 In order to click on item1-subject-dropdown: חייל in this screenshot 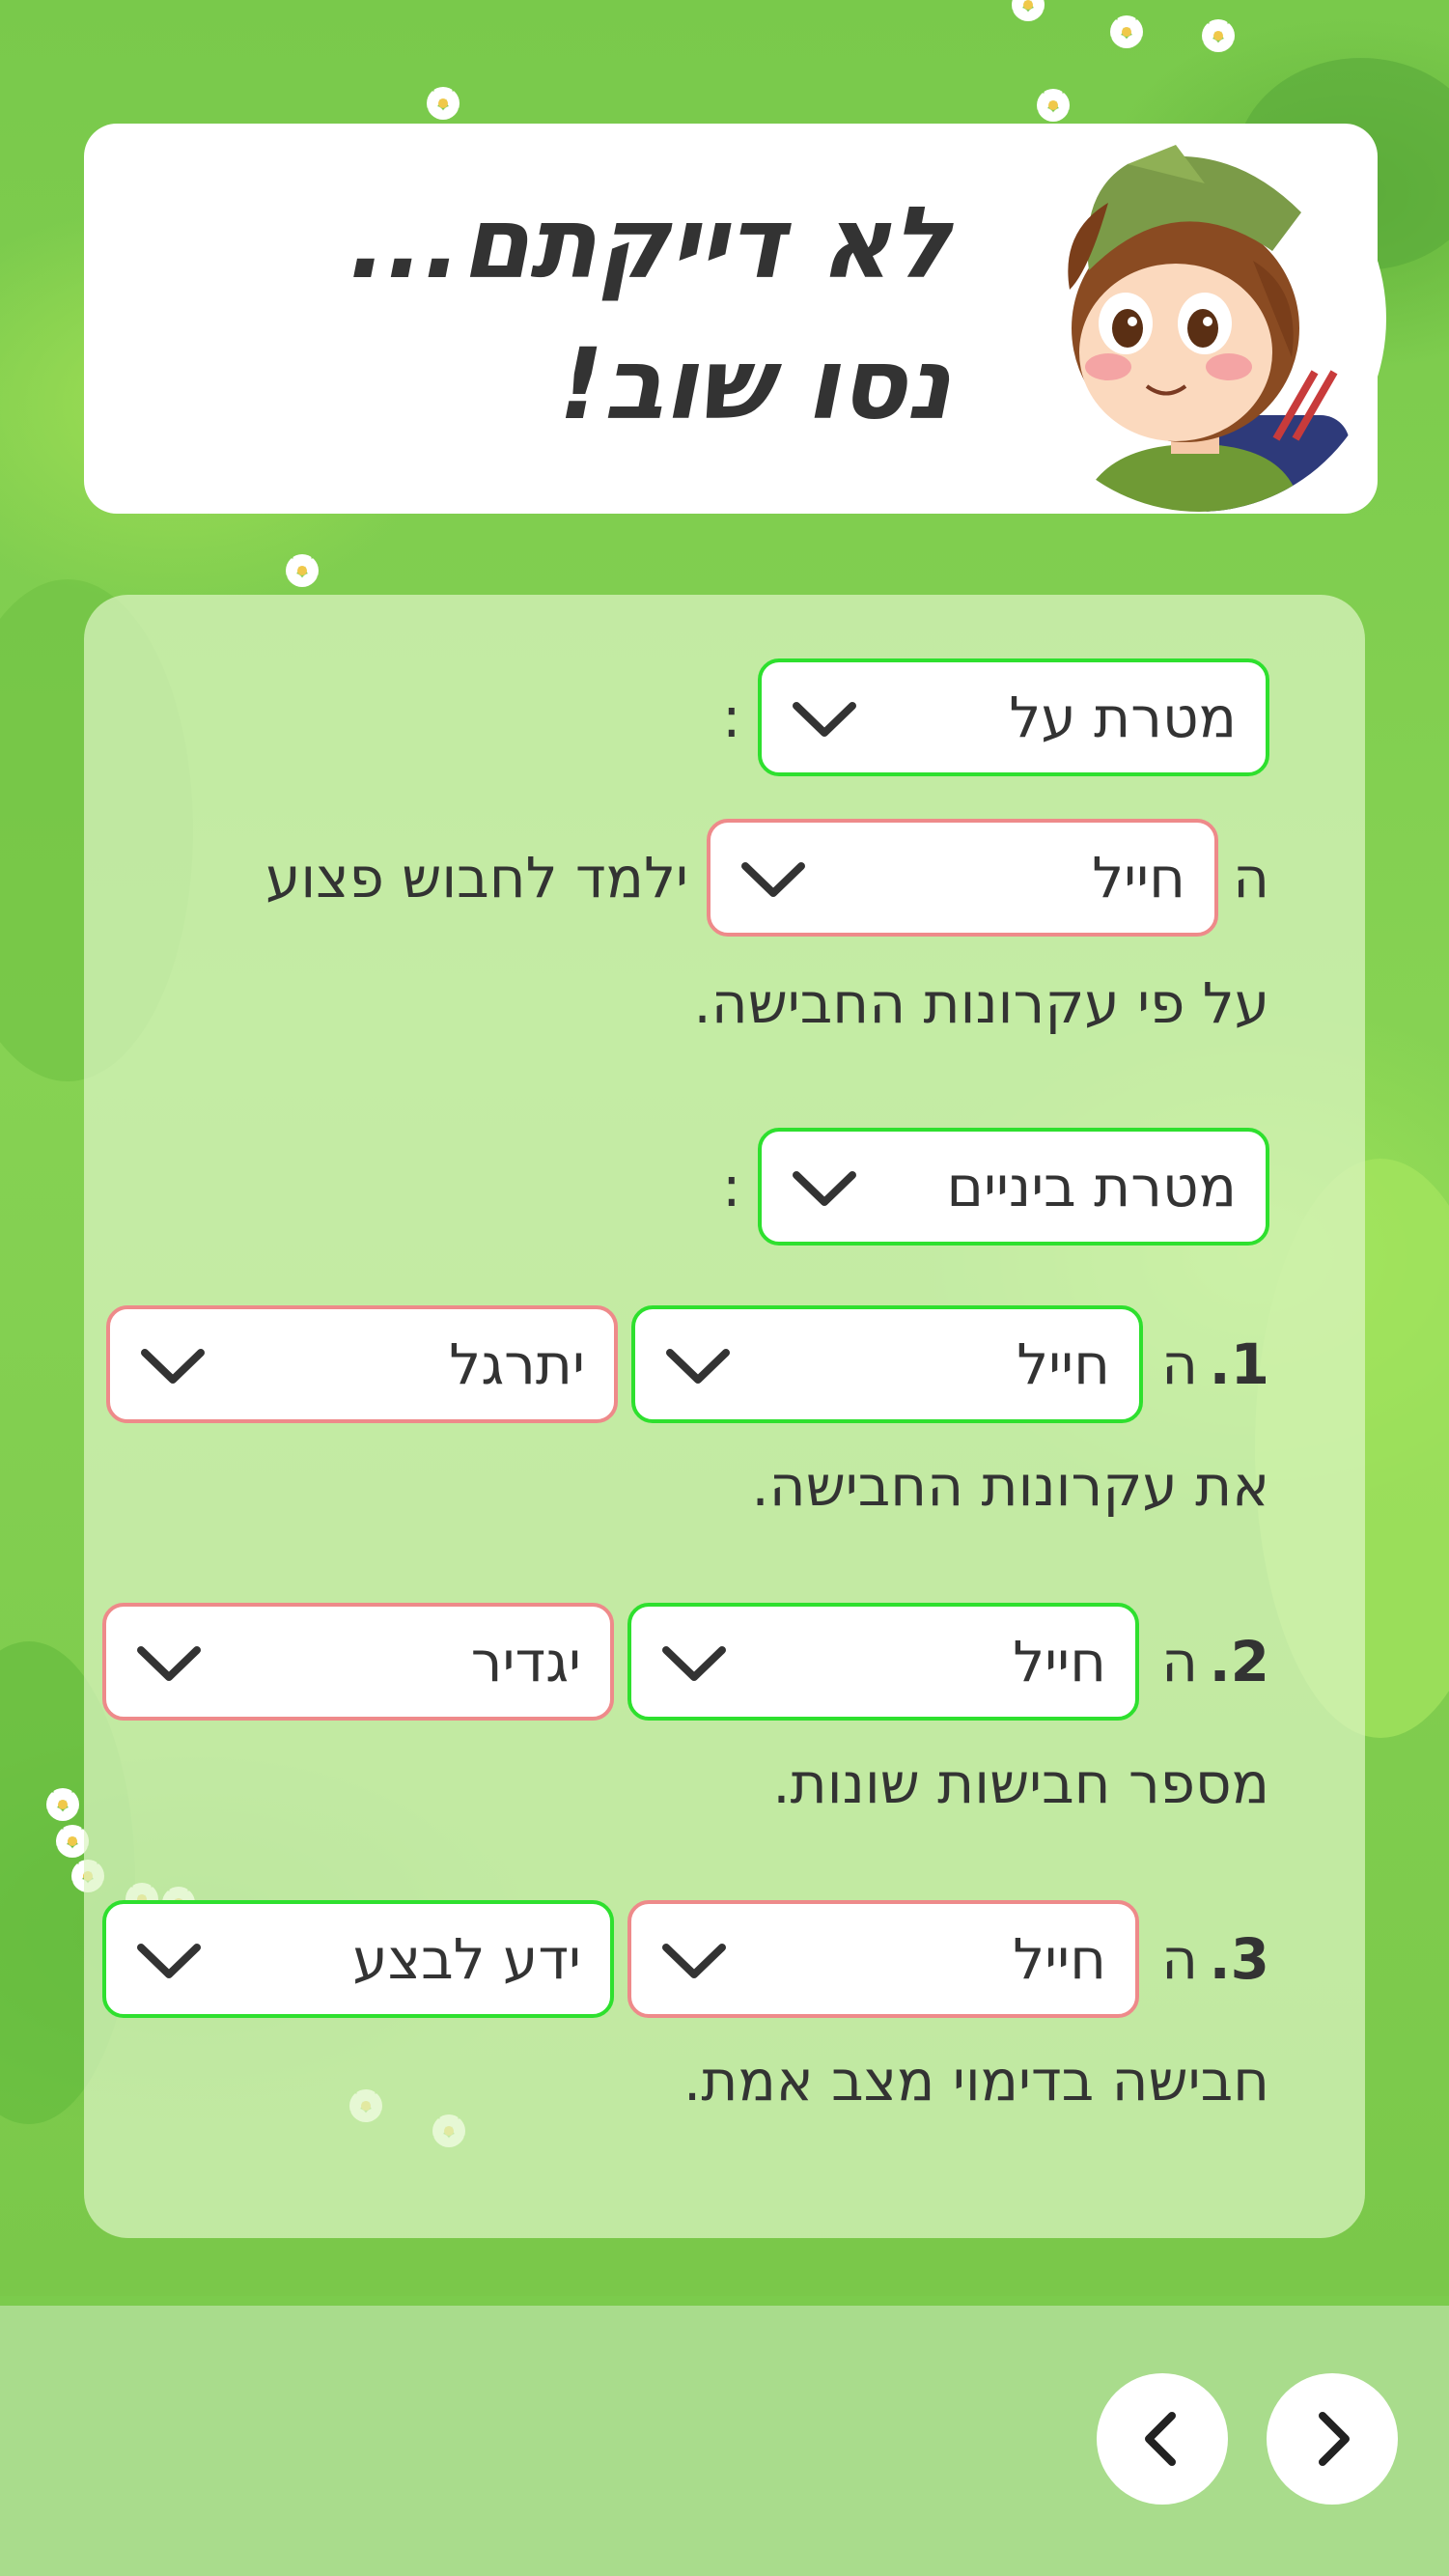, I will do `click(887, 1364)`.